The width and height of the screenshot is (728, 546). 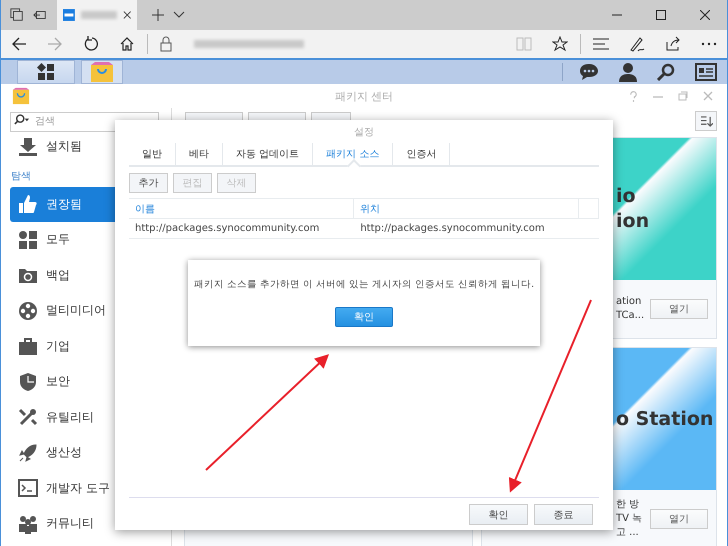 I want to click on sidebar-item: 기업, so click(x=90, y=346).